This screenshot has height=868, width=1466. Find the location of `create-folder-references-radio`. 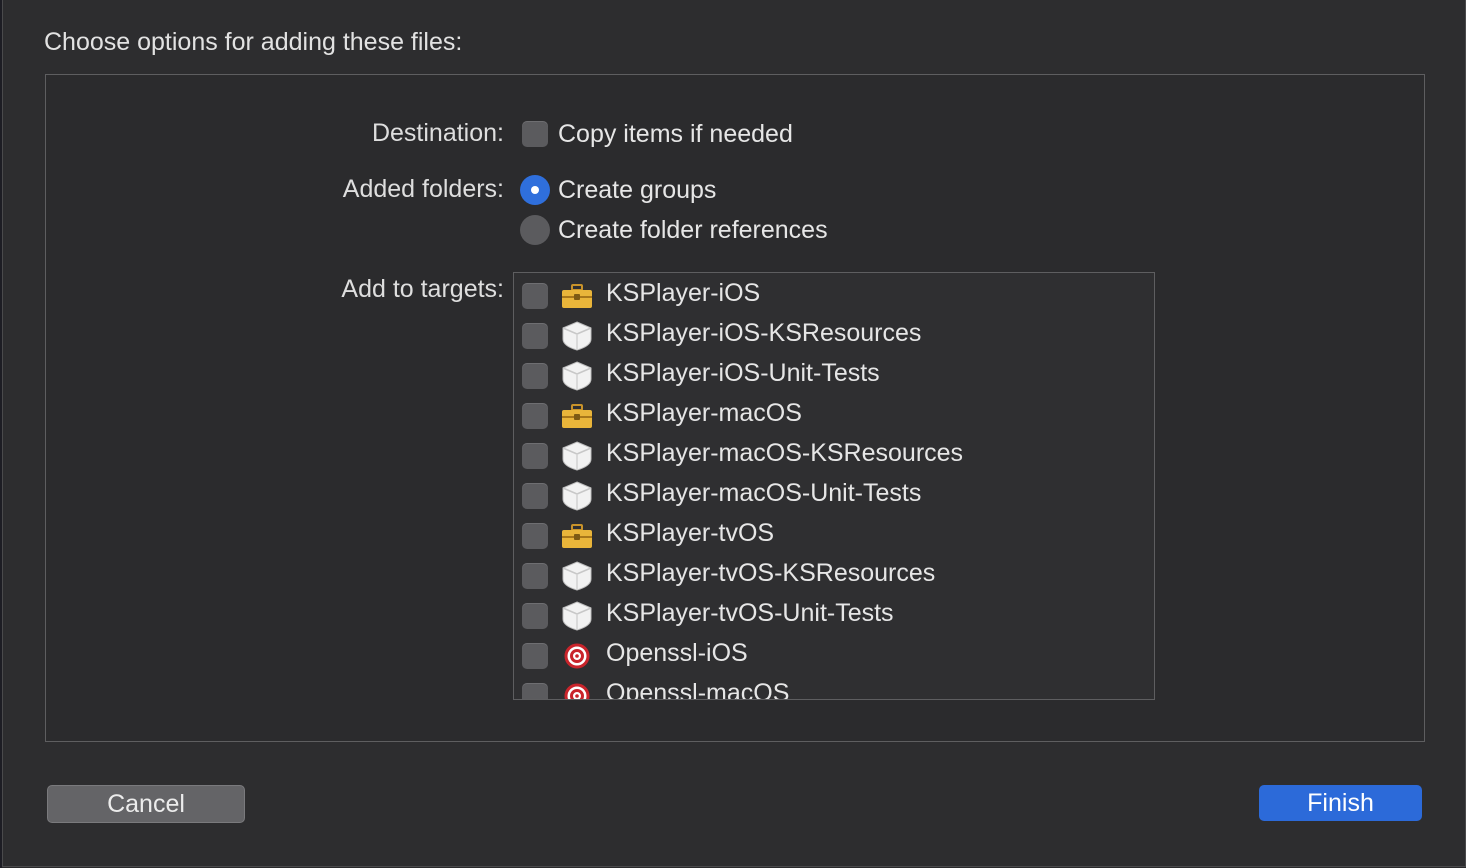

create-folder-references-radio is located at coordinates (535, 230).